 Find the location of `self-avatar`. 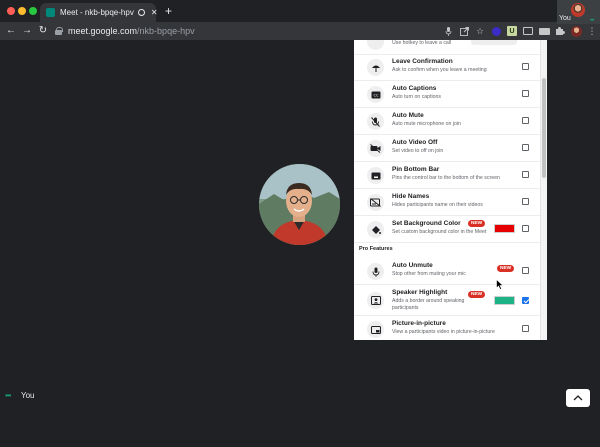

self-avatar is located at coordinates (578, 10).